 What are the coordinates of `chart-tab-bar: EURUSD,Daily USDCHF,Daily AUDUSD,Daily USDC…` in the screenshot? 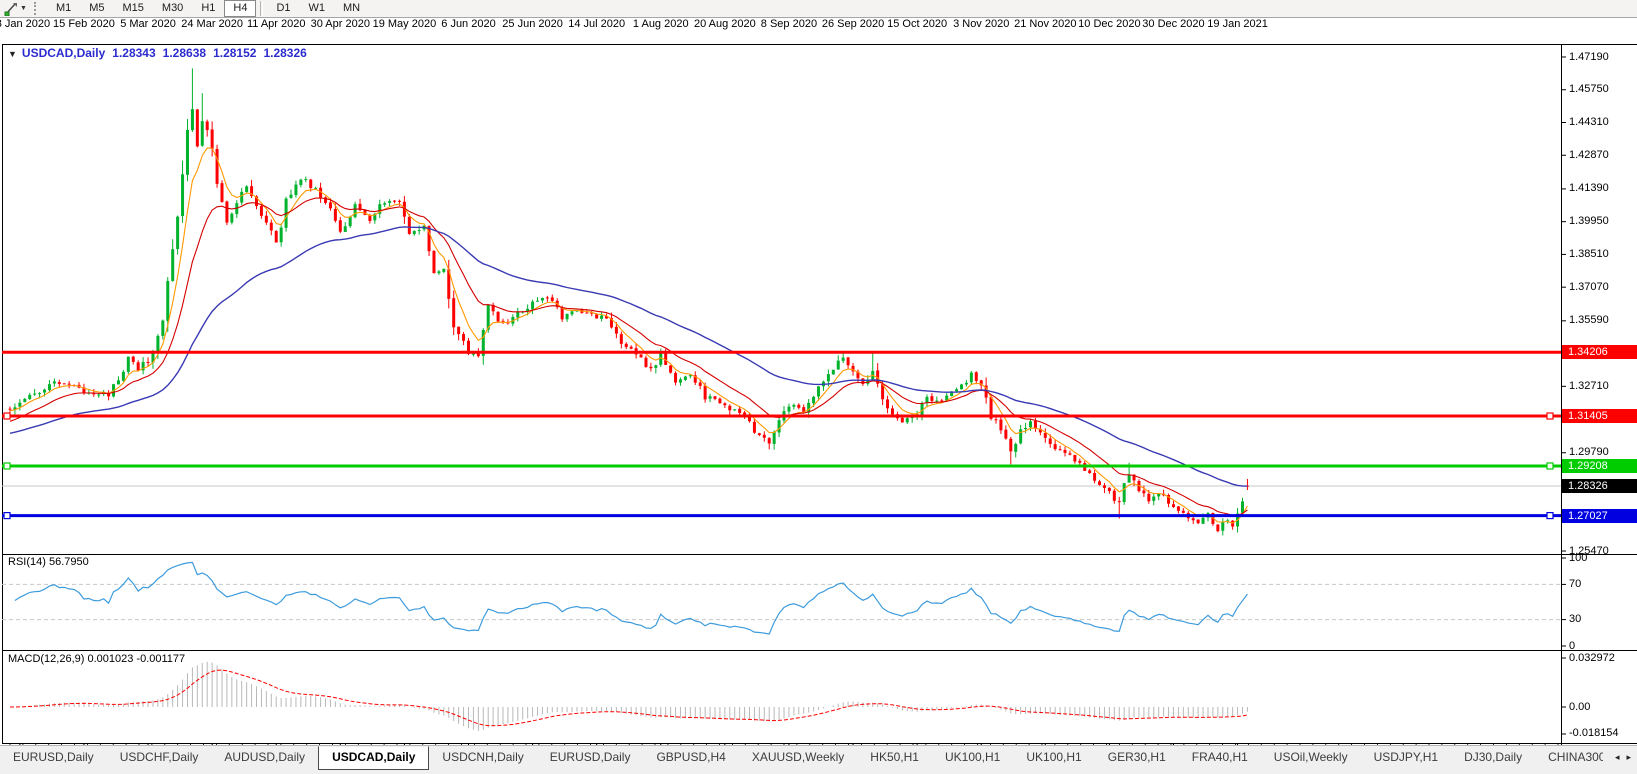 It's located at (818, 759).